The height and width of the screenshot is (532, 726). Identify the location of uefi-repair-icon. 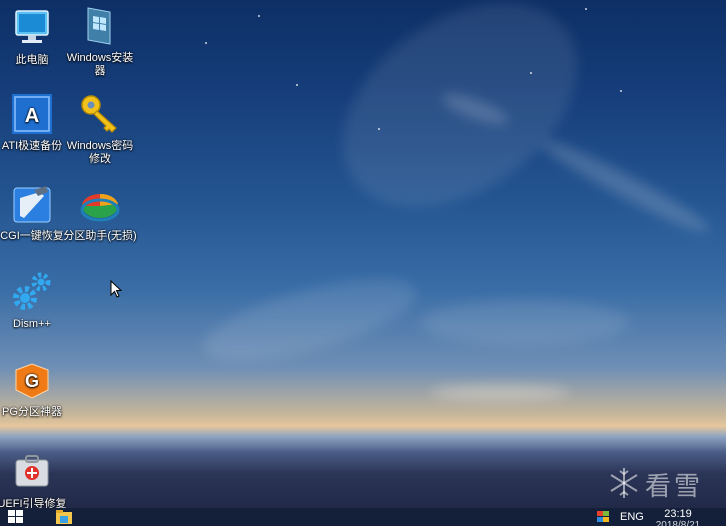
(32, 472).